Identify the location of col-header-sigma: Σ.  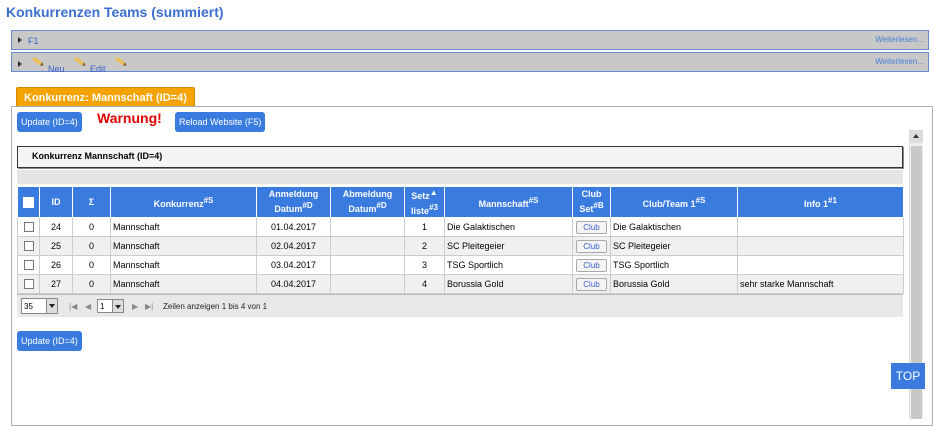
(91, 202).